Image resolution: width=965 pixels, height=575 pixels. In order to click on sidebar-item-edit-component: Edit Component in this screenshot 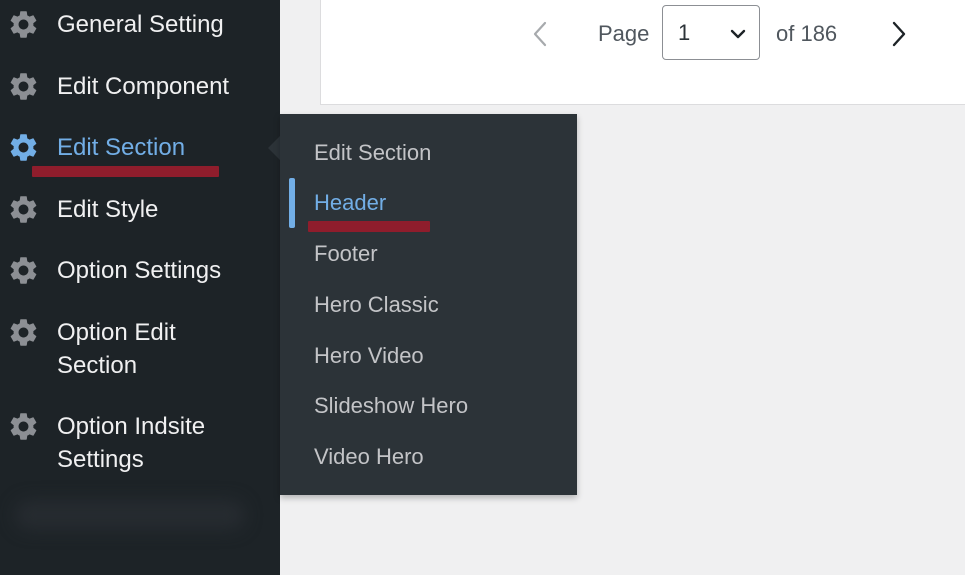, I will do `click(140, 86)`.